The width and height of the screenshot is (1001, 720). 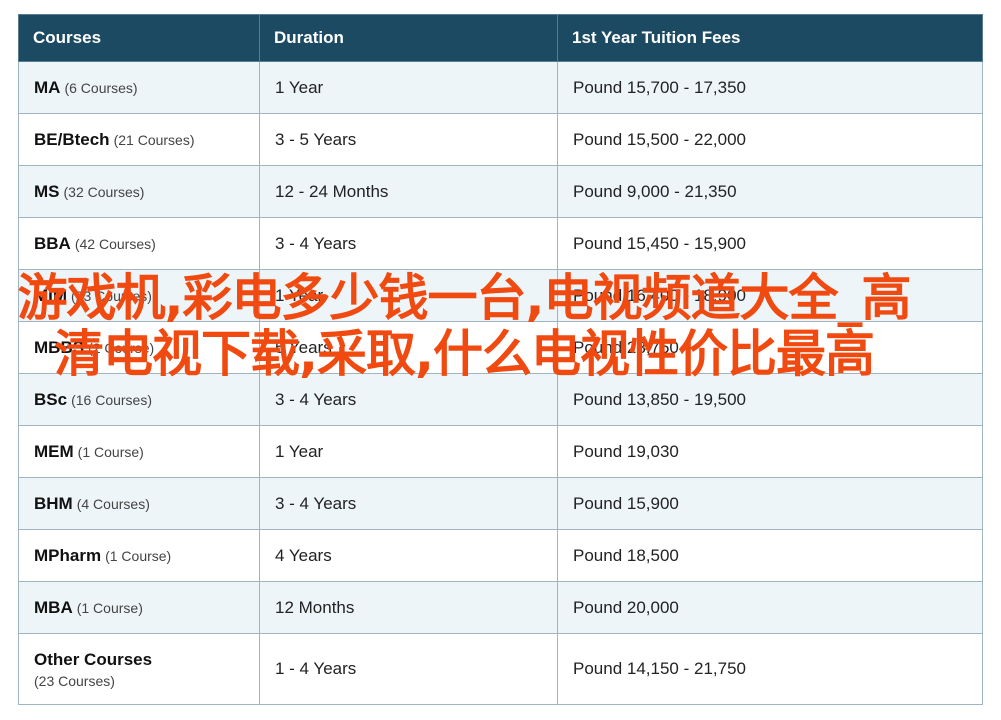 I want to click on table-row: BHM (4 Courses) 3 - 4 Years Pound 15,900, so click(x=500, y=503).